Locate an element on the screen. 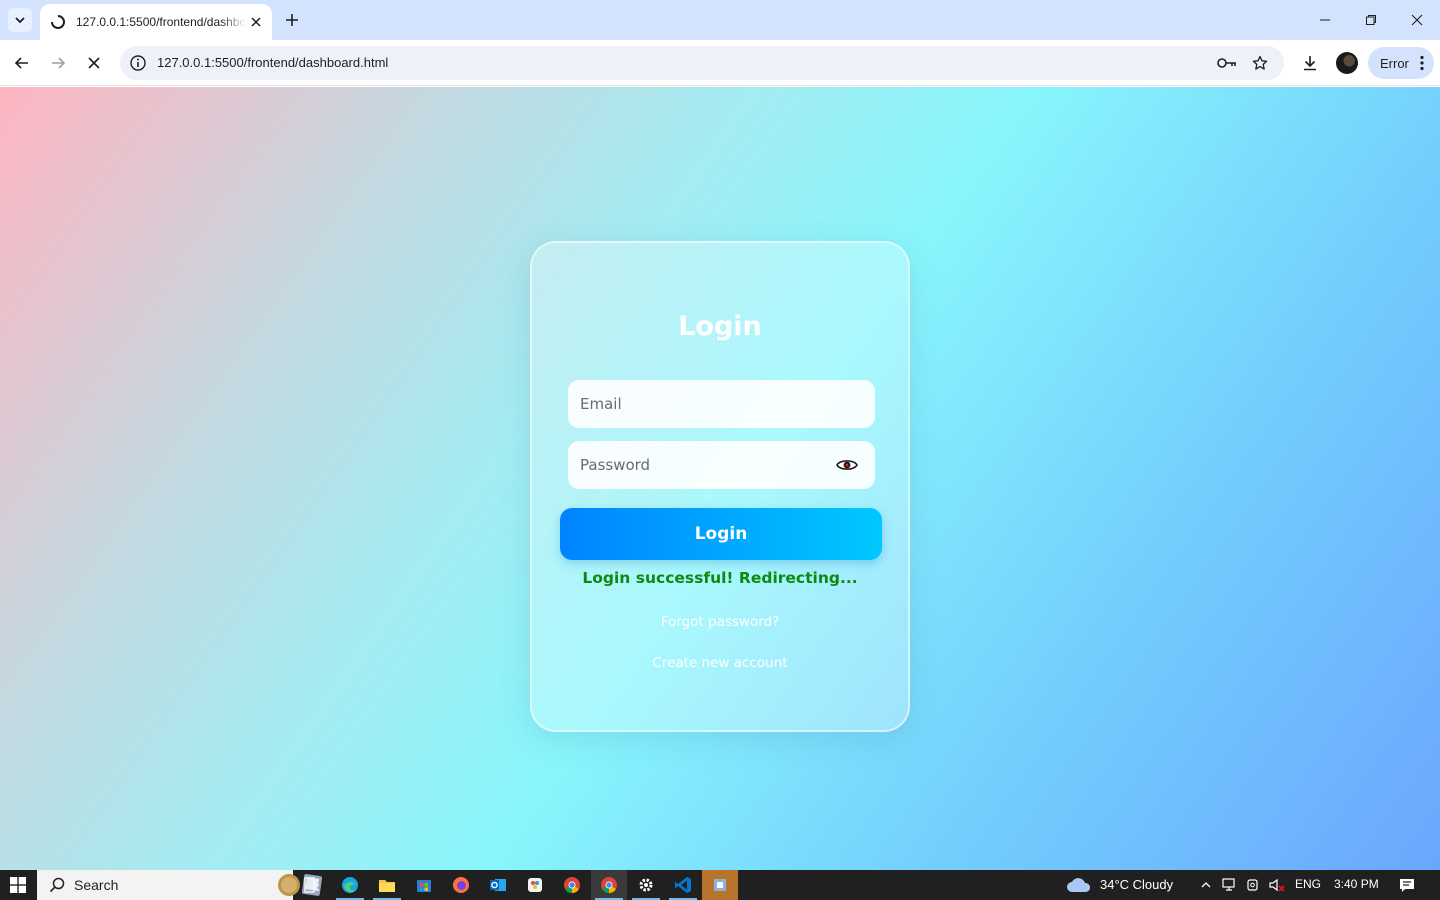  outlook-icon is located at coordinates (498, 885).